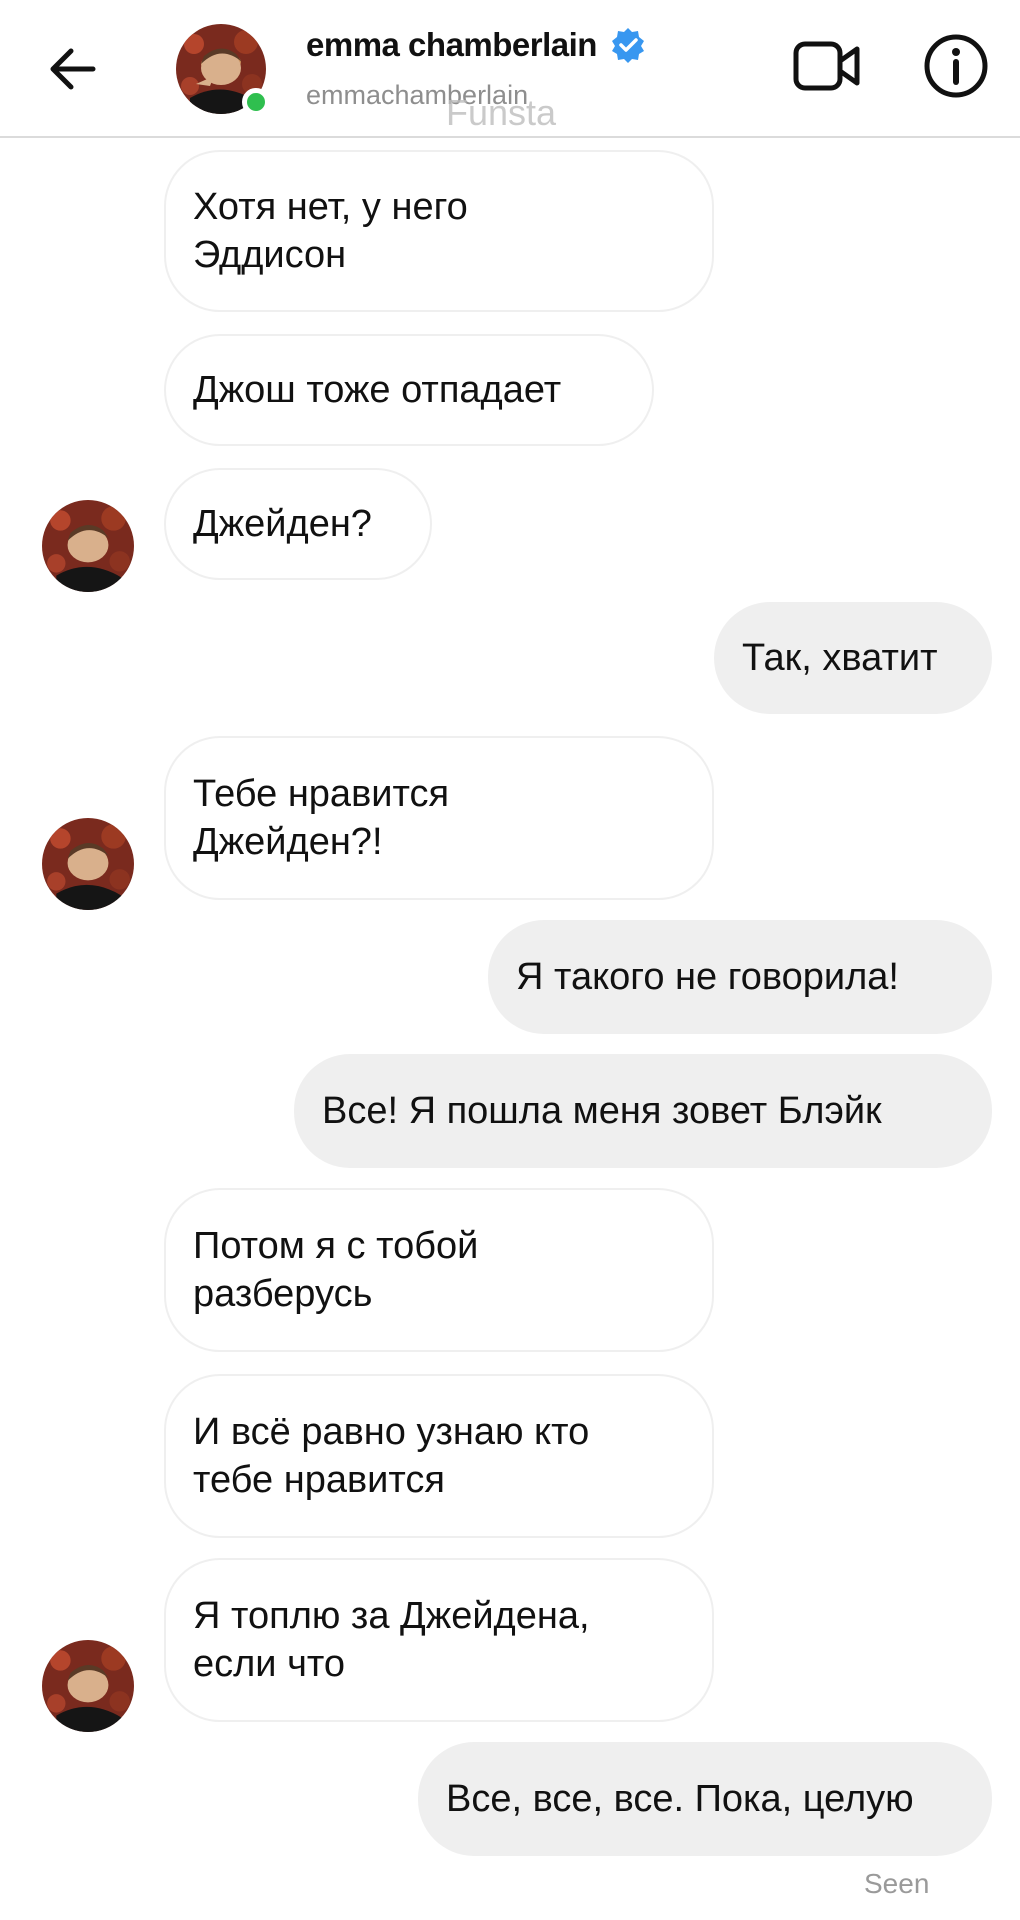 The width and height of the screenshot is (1020, 1920). I want to click on video-camera-icon, so click(826, 66).